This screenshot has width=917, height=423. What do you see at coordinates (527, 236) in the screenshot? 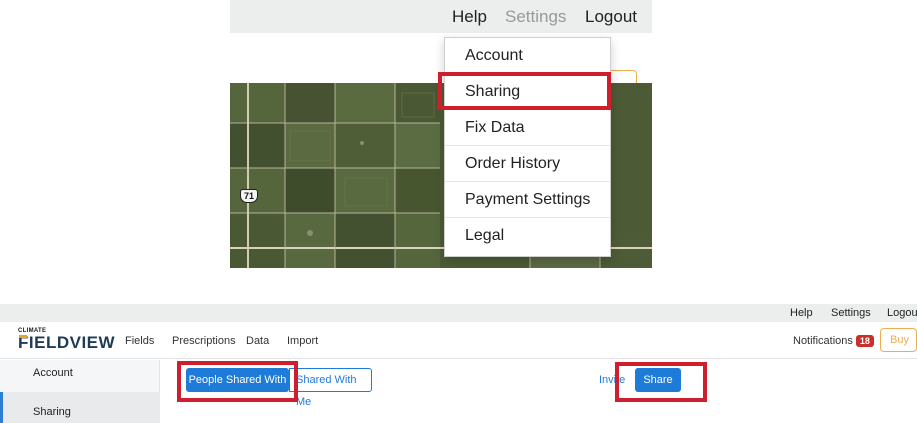
I see `menu-item-legal: Legal` at bounding box center [527, 236].